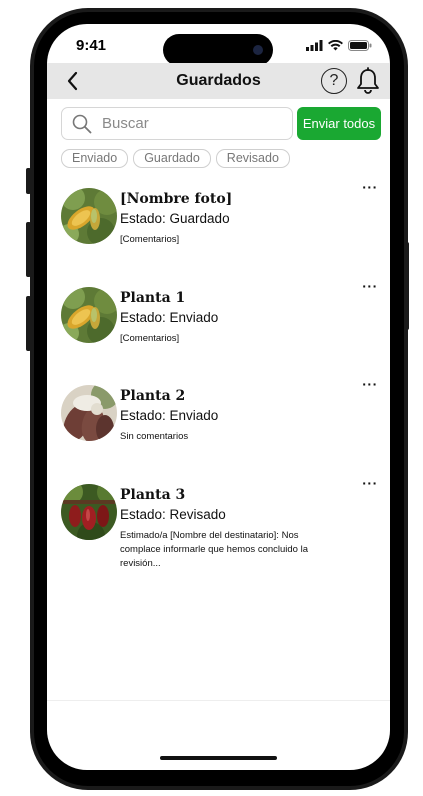 The width and height of the screenshot is (423, 796). I want to click on search-field, so click(177, 123).